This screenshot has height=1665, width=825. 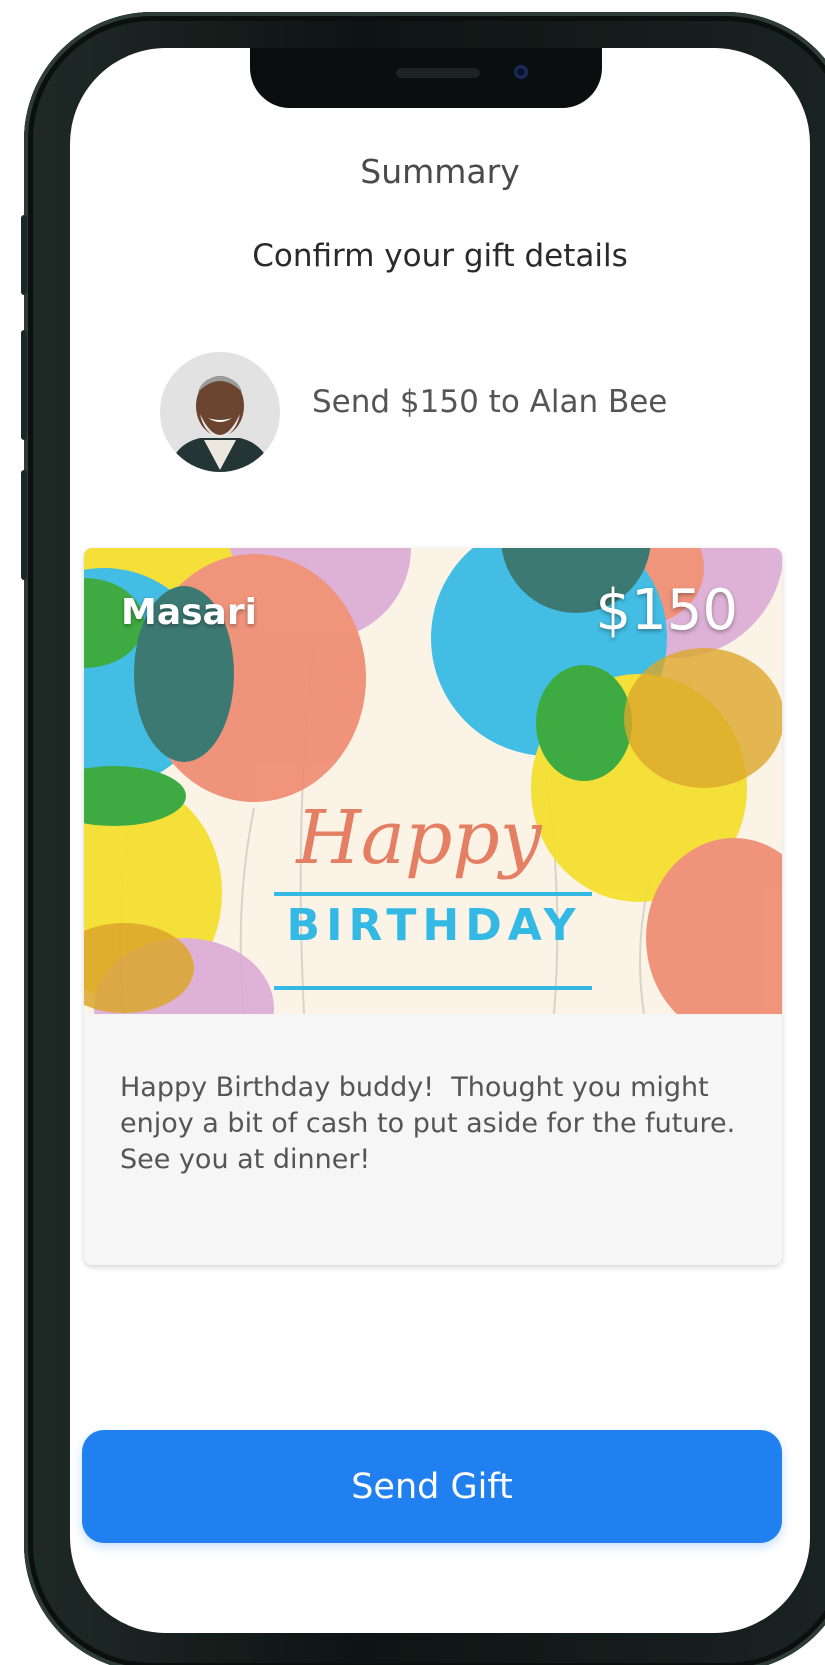 What do you see at coordinates (438, 73) in the screenshot?
I see `speaker-icon` at bounding box center [438, 73].